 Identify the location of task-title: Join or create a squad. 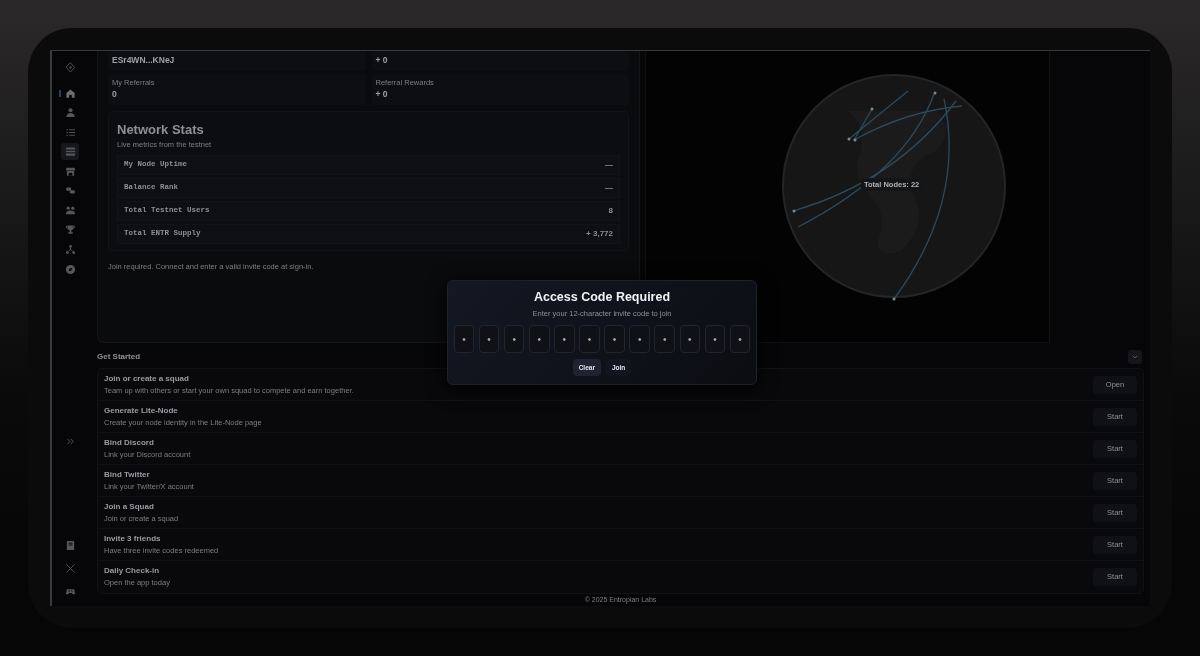
(147, 378).